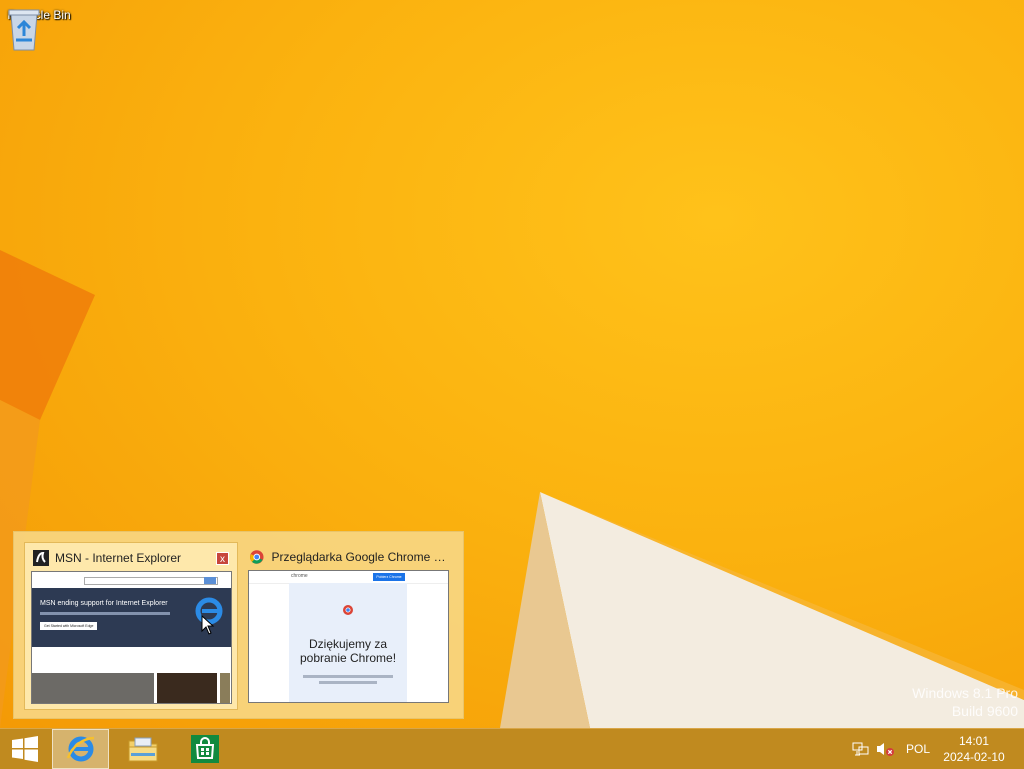 Image resolution: width=1024 pixels, height=769 pixels. I want to click on taskbar: POL 14:01 2024-02-10, so click(512, 748).